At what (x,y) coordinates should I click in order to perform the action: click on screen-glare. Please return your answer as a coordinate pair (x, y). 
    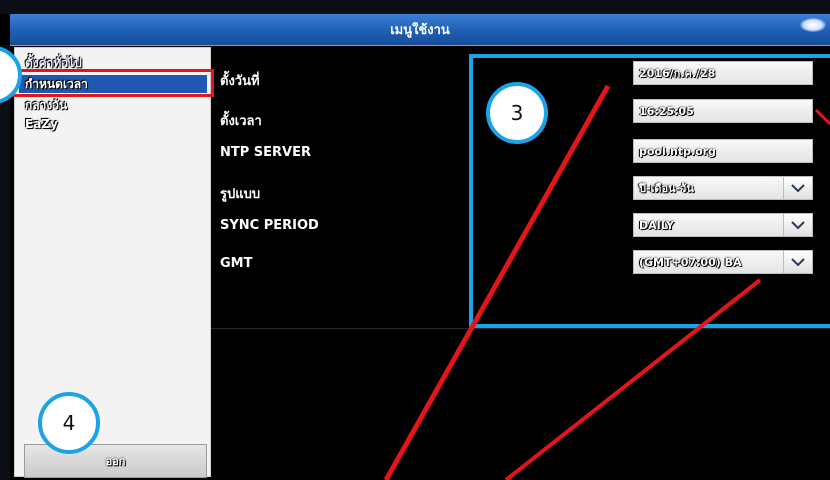
    Looking at the image, I should click on (813, 25).